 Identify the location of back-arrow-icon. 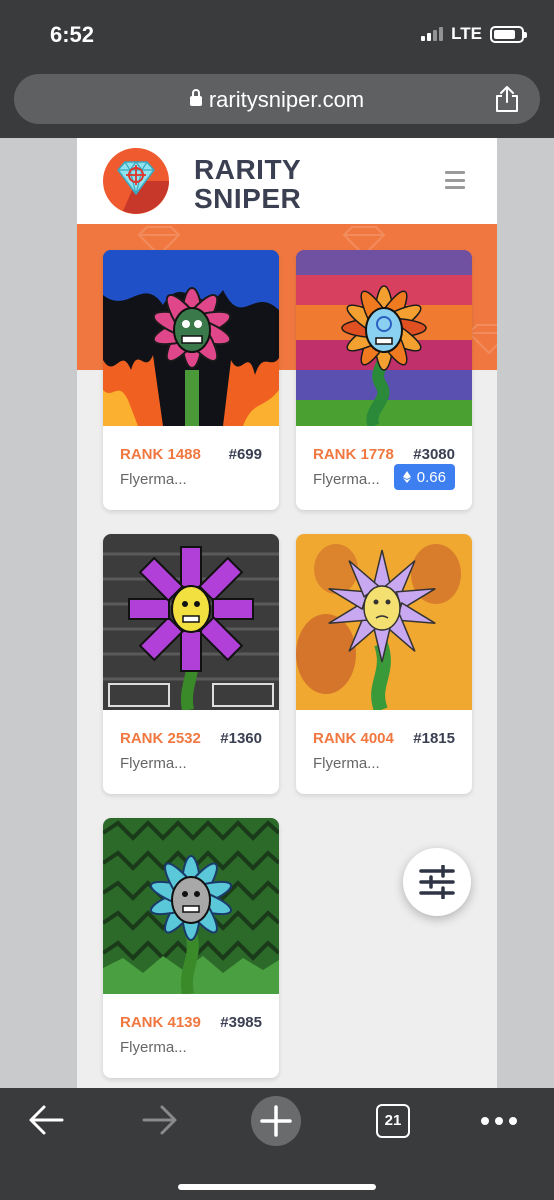
(46, 1120).